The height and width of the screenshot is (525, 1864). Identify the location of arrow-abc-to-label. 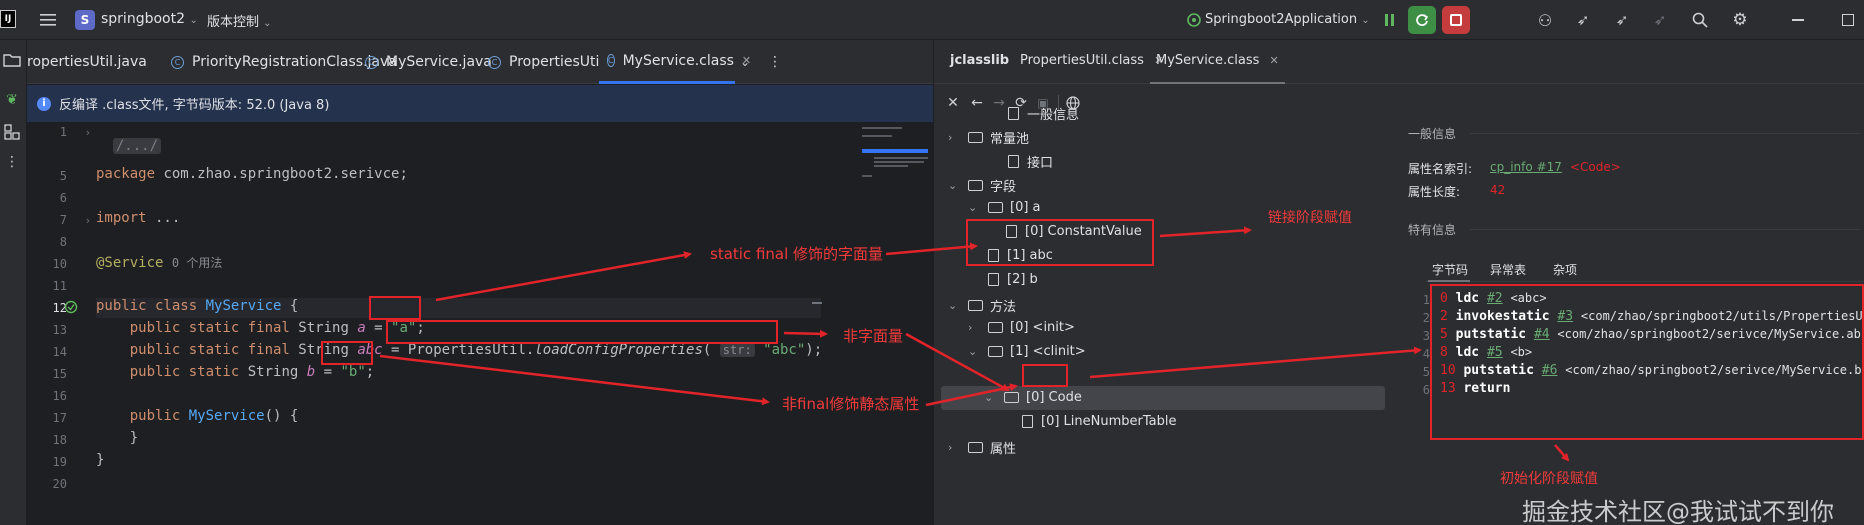
(805, 333).